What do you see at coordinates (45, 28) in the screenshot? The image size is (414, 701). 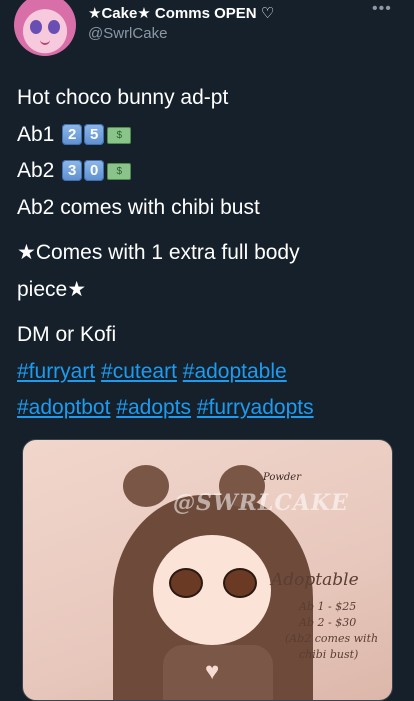 I see `avatar` at bounding box center [45, 28].